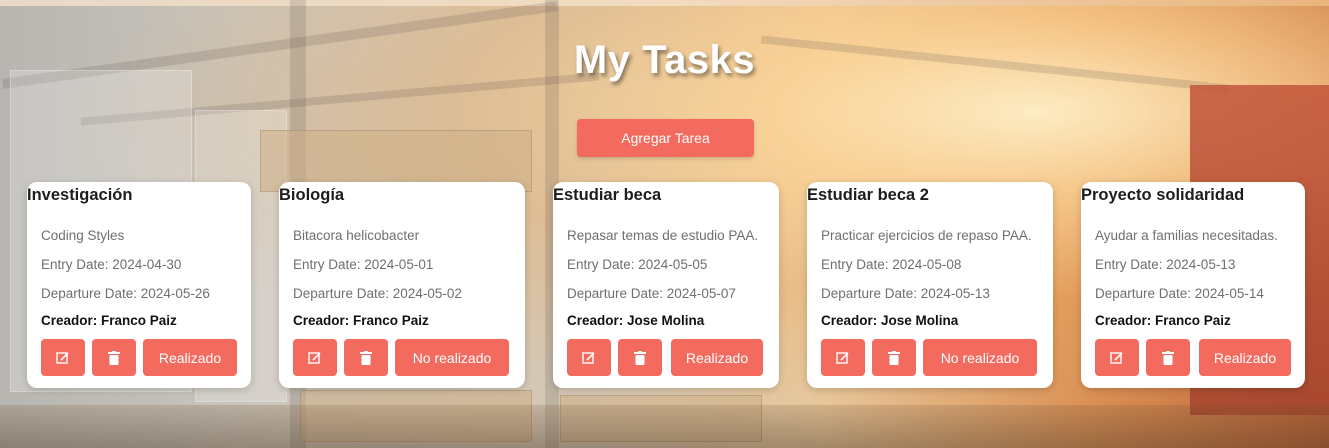  I want to click on task-title: Estudiar beca 2, so click(868, 195).